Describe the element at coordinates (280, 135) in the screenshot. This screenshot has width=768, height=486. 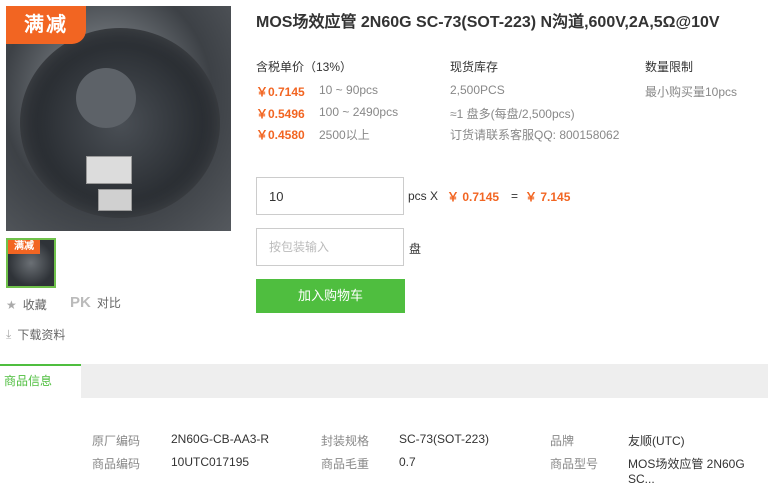
I see `tier-price: ￥0.4580` at that location.